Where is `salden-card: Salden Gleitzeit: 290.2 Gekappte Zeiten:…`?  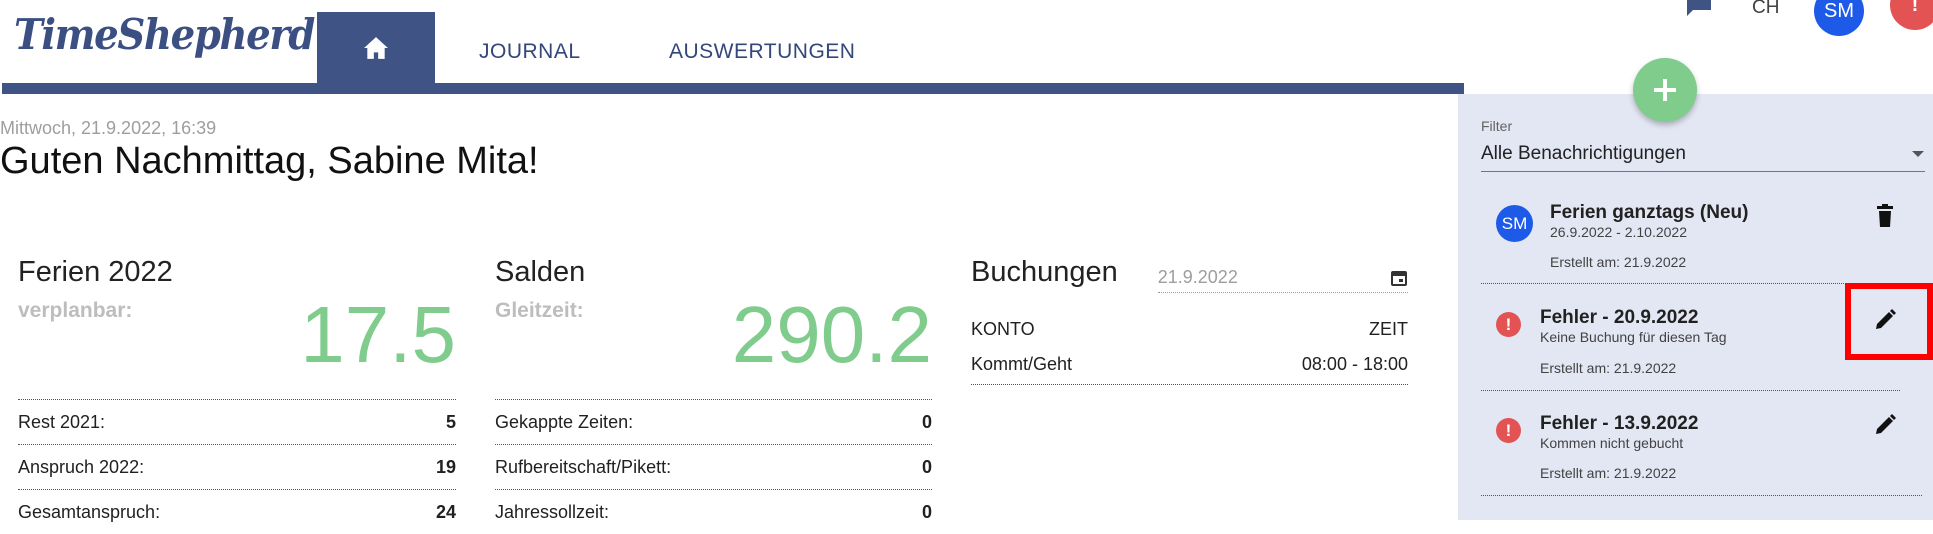 salden-card: Salden Gleitzeit: 290.2 Gekappte Zeiten:… is located at coordinates (713, 395).